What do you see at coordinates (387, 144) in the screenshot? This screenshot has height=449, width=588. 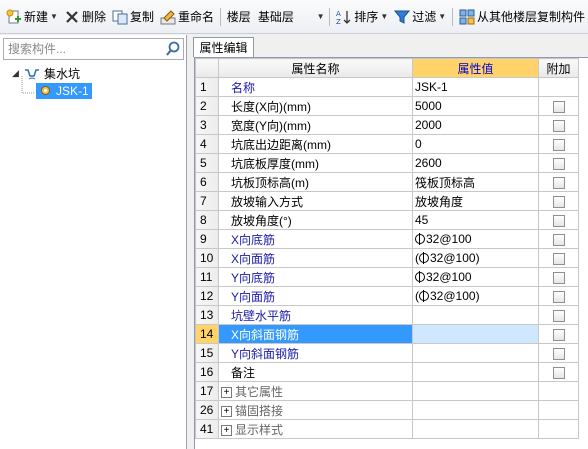 I see `table-row: 4 坑底出边距离(mm) 0` at bounding box center [387, 144].